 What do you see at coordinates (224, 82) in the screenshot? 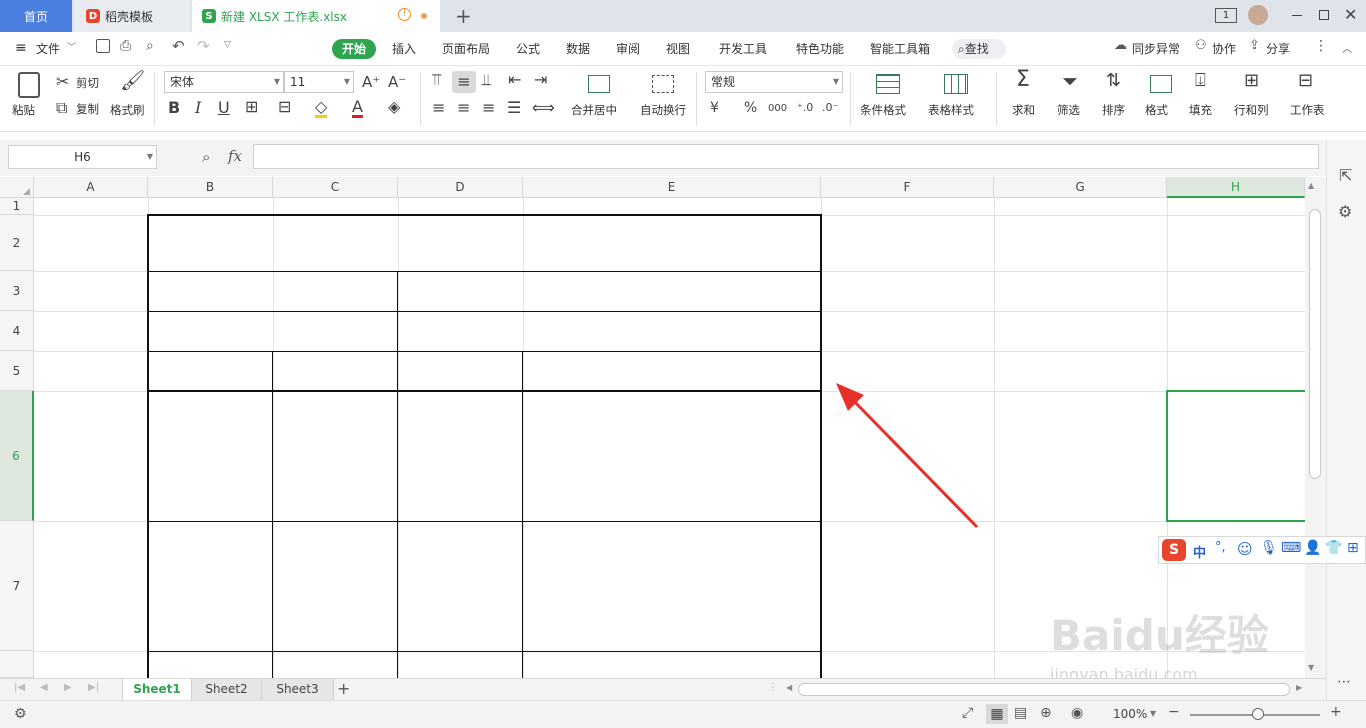
I see `font-name-select: 宋体 ▼` at bounding box center [224, 82].